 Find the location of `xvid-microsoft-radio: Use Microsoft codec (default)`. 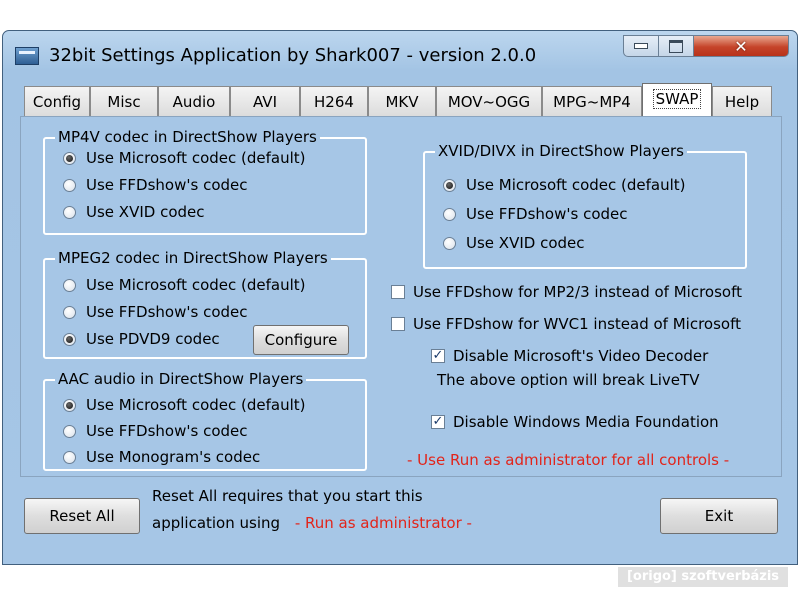

xvid-microsoft-radio: Use Microsoft codec (default) is located at coordinates (564, 185).